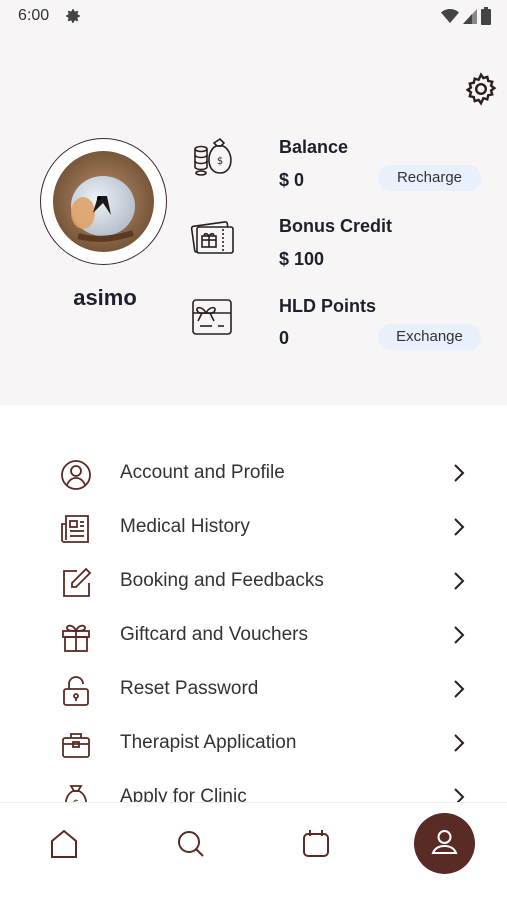 This screenshot has width=507, height=900. What do you see at coordinates (292, 180) in the screenshot?
I see `balance-value: $ 0` at bounding box center [292, 180].